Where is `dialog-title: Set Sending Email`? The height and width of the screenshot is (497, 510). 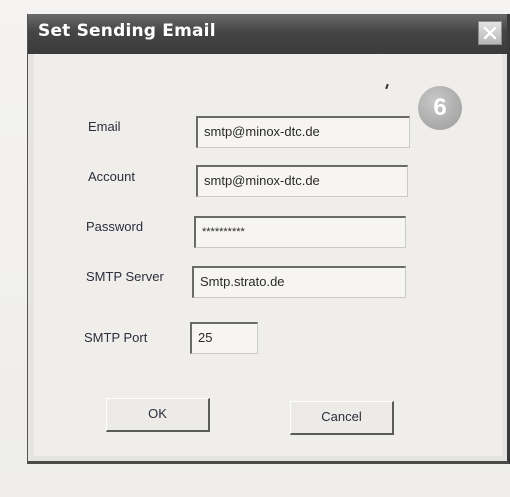 dialog-title: Set Sending Email is located at coordinates (127, 31).